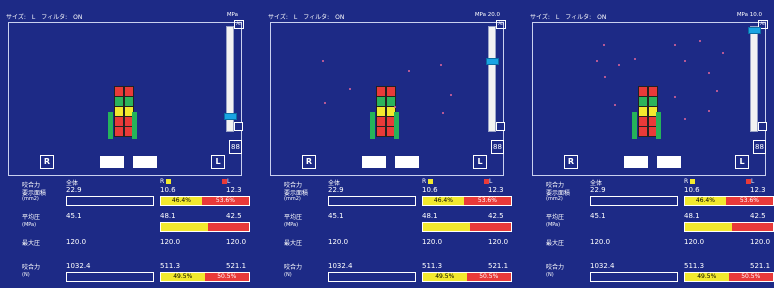 This screenshot has height=288, width=774. I want to click on mpa-scale-label: MPa 10.0, so click(749, 15).